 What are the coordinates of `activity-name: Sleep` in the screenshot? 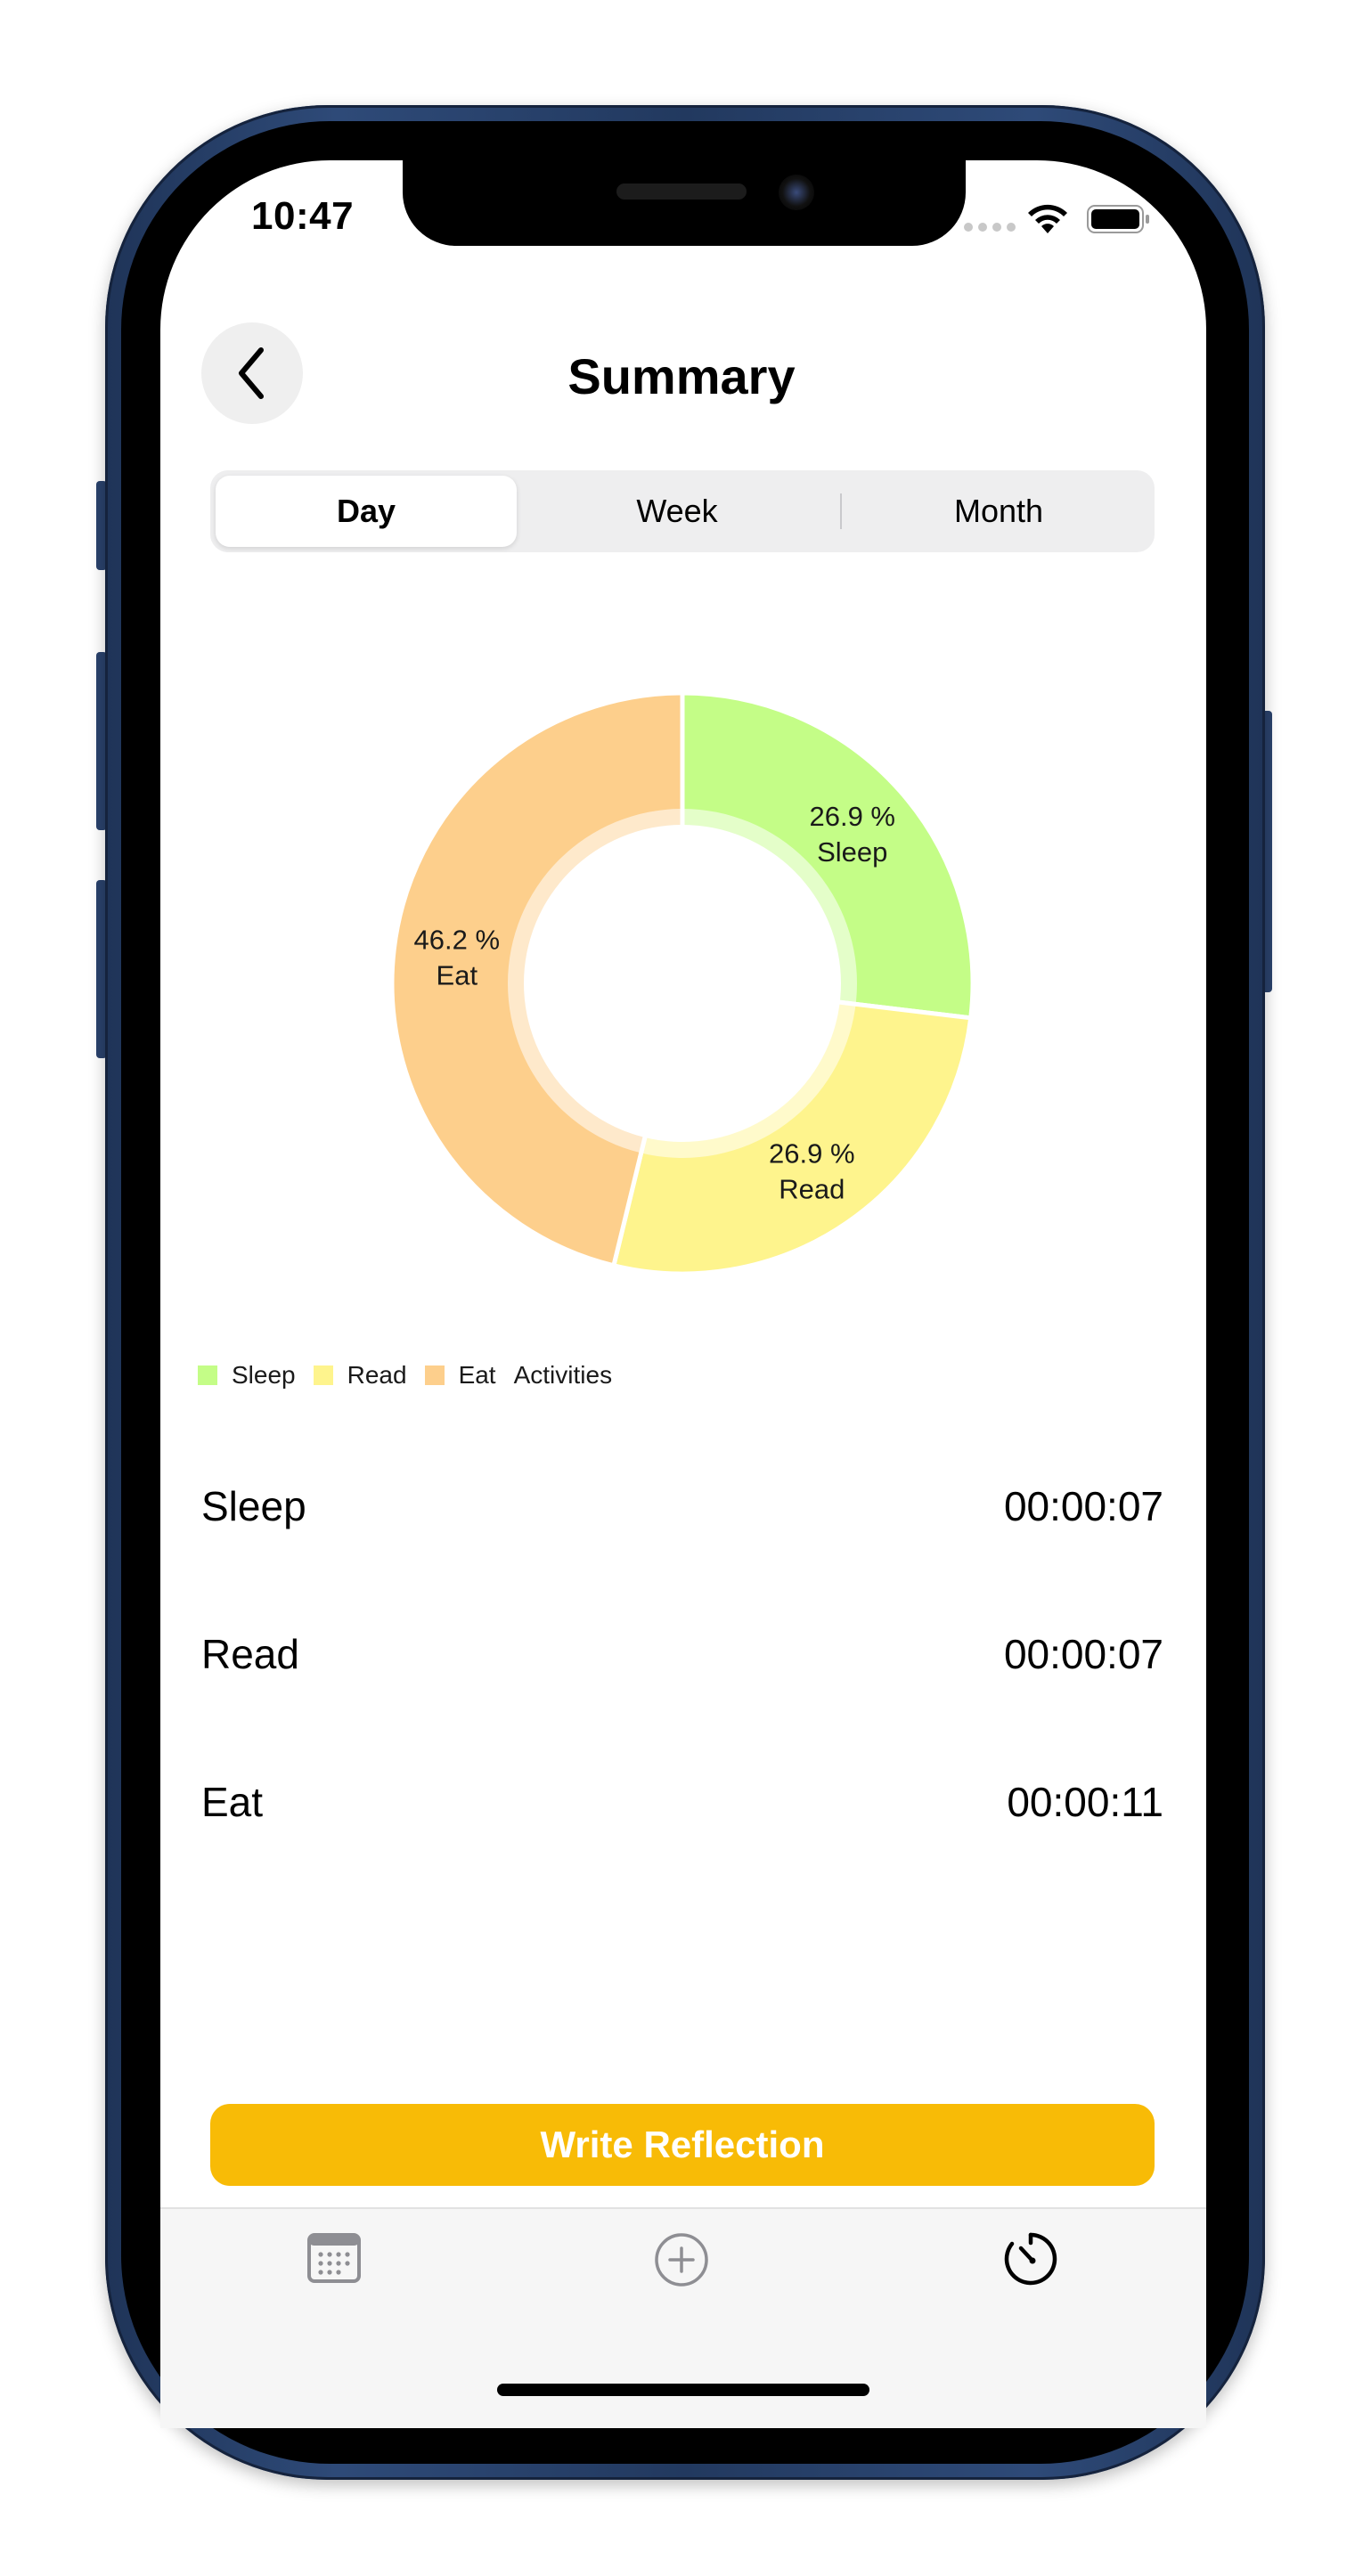 It's located at (254, 1506).